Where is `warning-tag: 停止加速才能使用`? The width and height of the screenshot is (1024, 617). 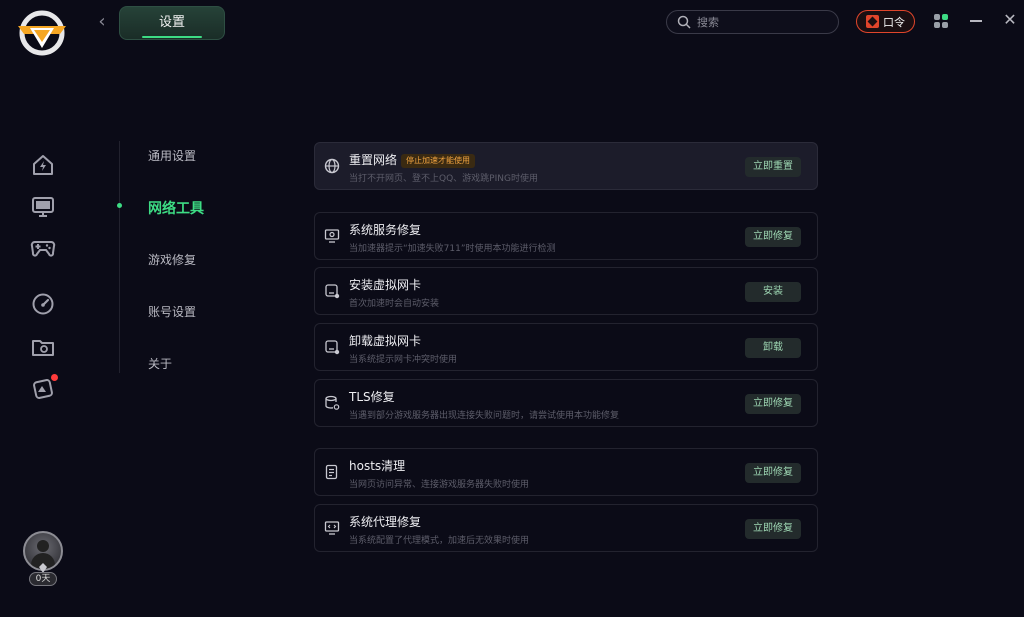
warning-tag: 停止加速才能使用 is located at coordinates (438, 161).